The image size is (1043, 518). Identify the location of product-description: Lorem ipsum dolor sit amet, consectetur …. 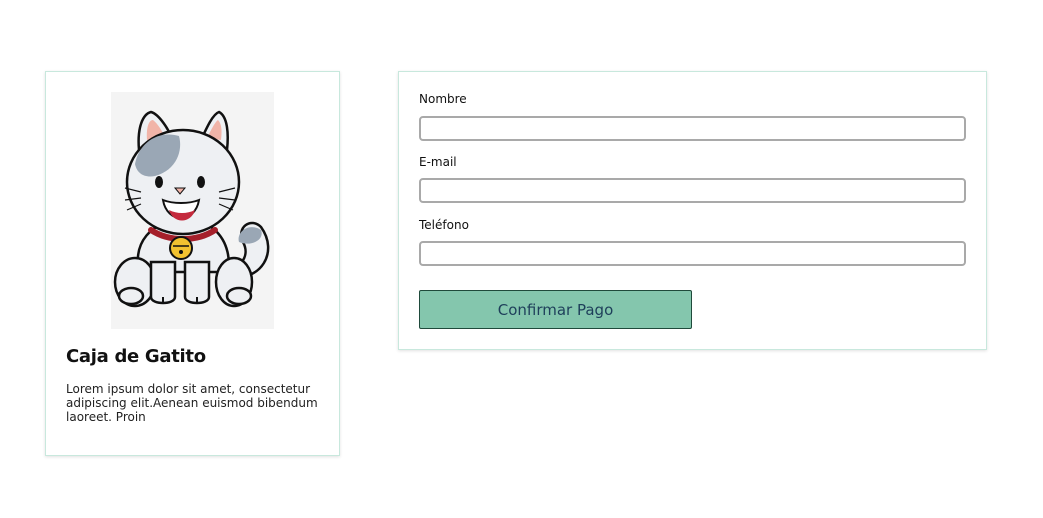
(192, 403).